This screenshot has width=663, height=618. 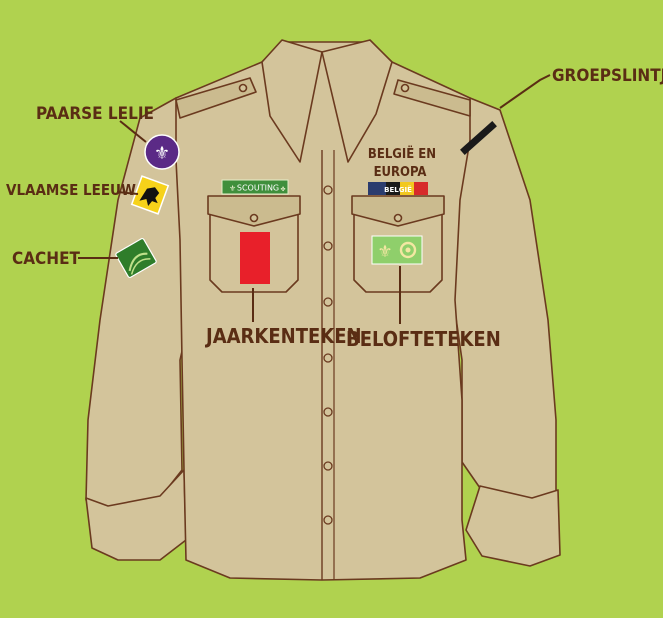 I want to click on label-paarse-lelie: PAARSE LELIE, so click(x=95, y=114).